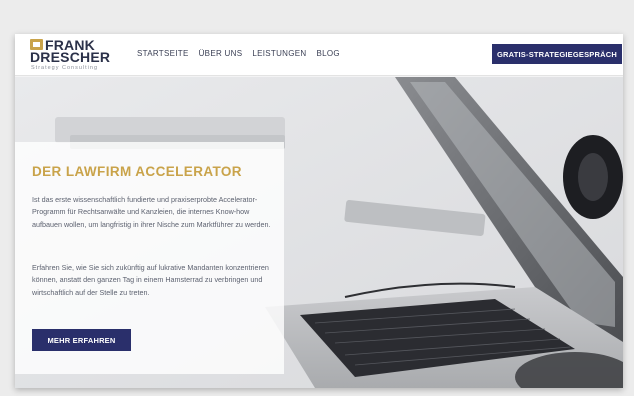 The image size is (634, 396). What do you see at coordinates (81, 340) in the screenshot?
I see `learn-more-button: MEHR ERFAHREN` at bounding box center [81, 340].